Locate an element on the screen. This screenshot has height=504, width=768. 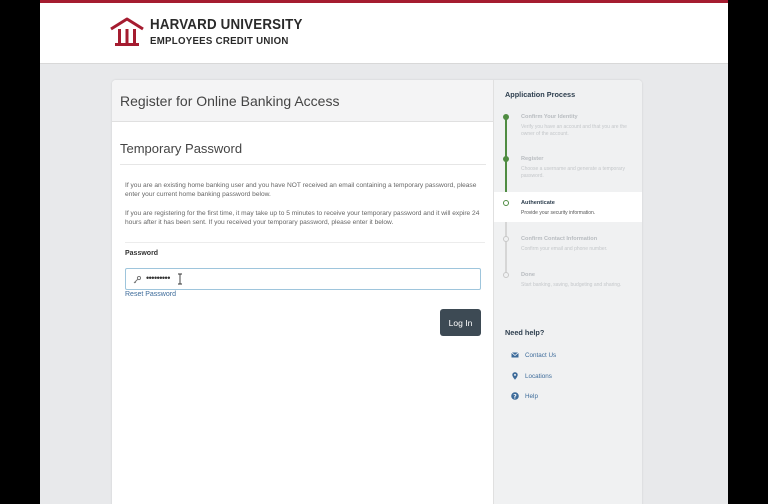
help-item-label: Help is located at coordinates (531, 396).